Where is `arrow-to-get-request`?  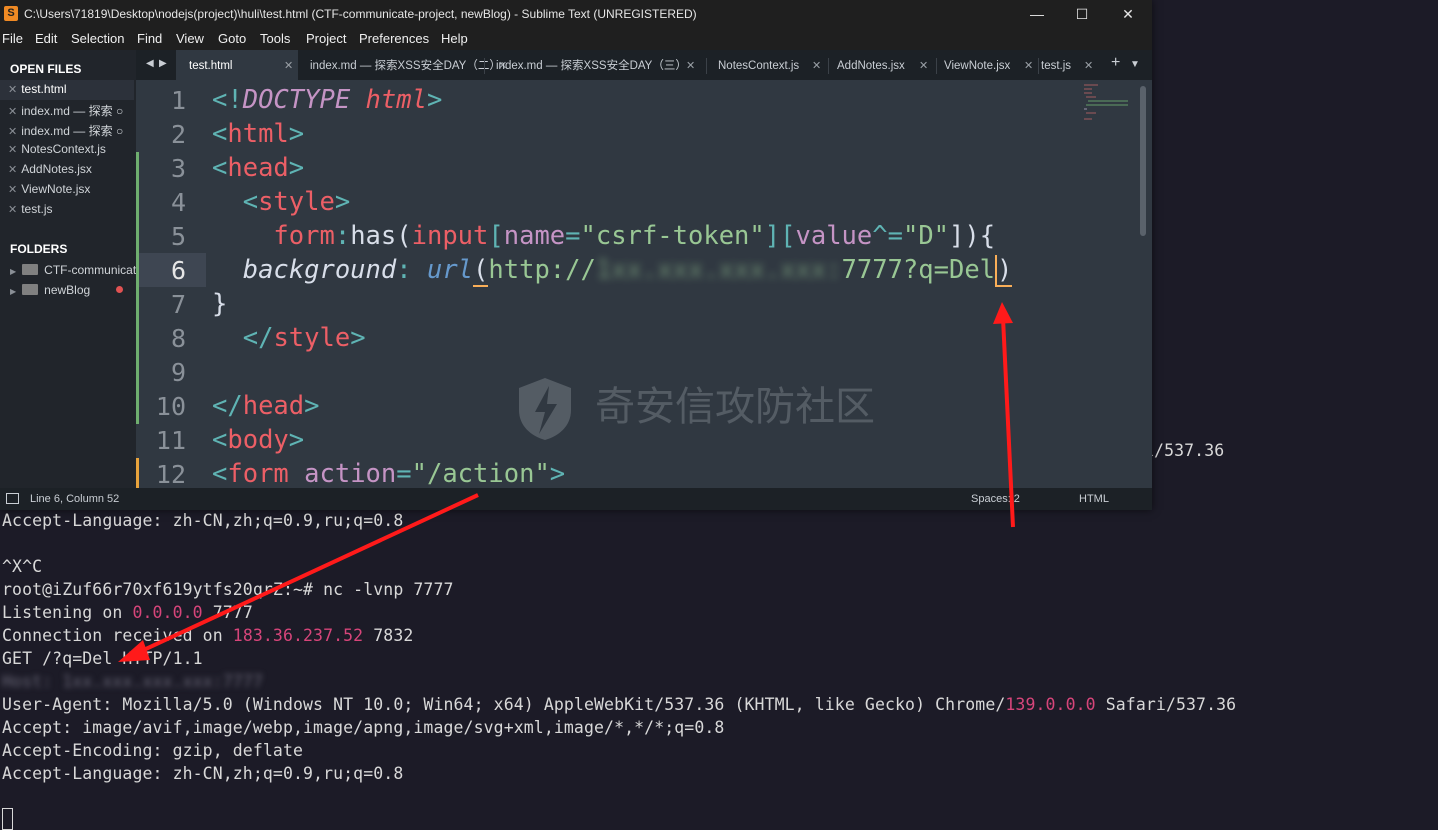
arrow-to-get-request is located at coordinates (298, 577).